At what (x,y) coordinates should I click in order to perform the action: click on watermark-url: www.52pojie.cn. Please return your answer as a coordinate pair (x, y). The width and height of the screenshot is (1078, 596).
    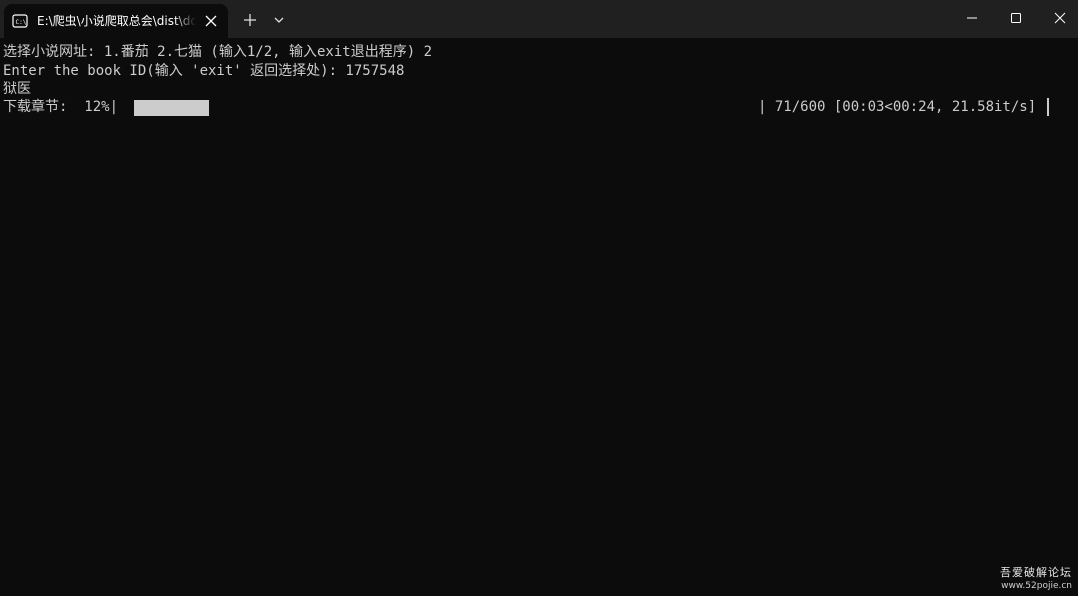
    Looking at the image, I should click on (1036, 586).